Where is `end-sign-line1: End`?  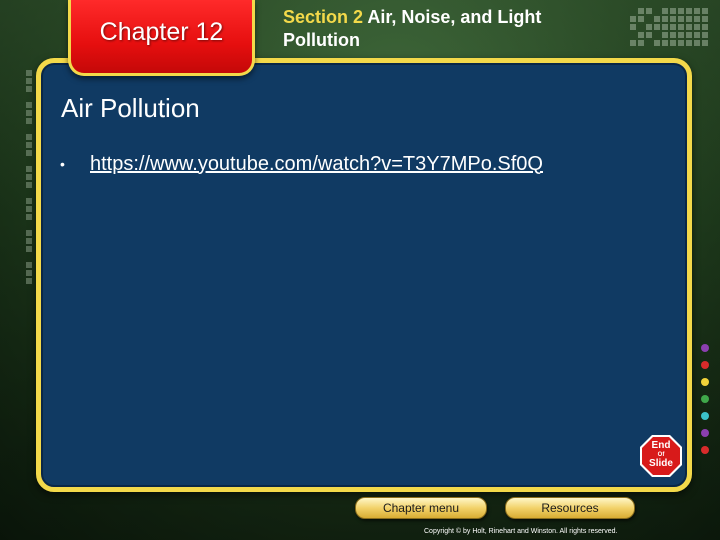 end-sign-line1: End is located at coordinates (661, 445).